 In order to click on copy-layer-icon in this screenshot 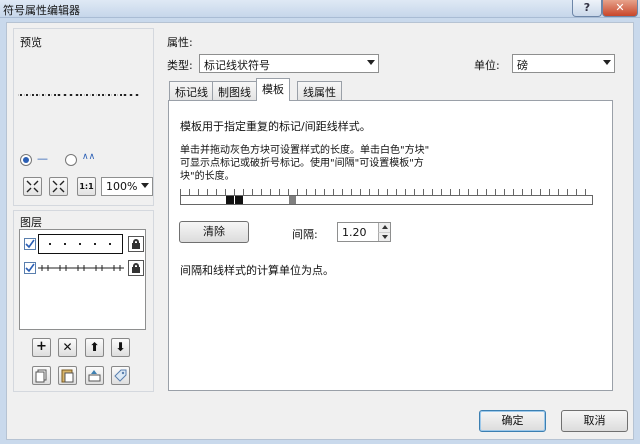, I will do `click(41, 375)`.